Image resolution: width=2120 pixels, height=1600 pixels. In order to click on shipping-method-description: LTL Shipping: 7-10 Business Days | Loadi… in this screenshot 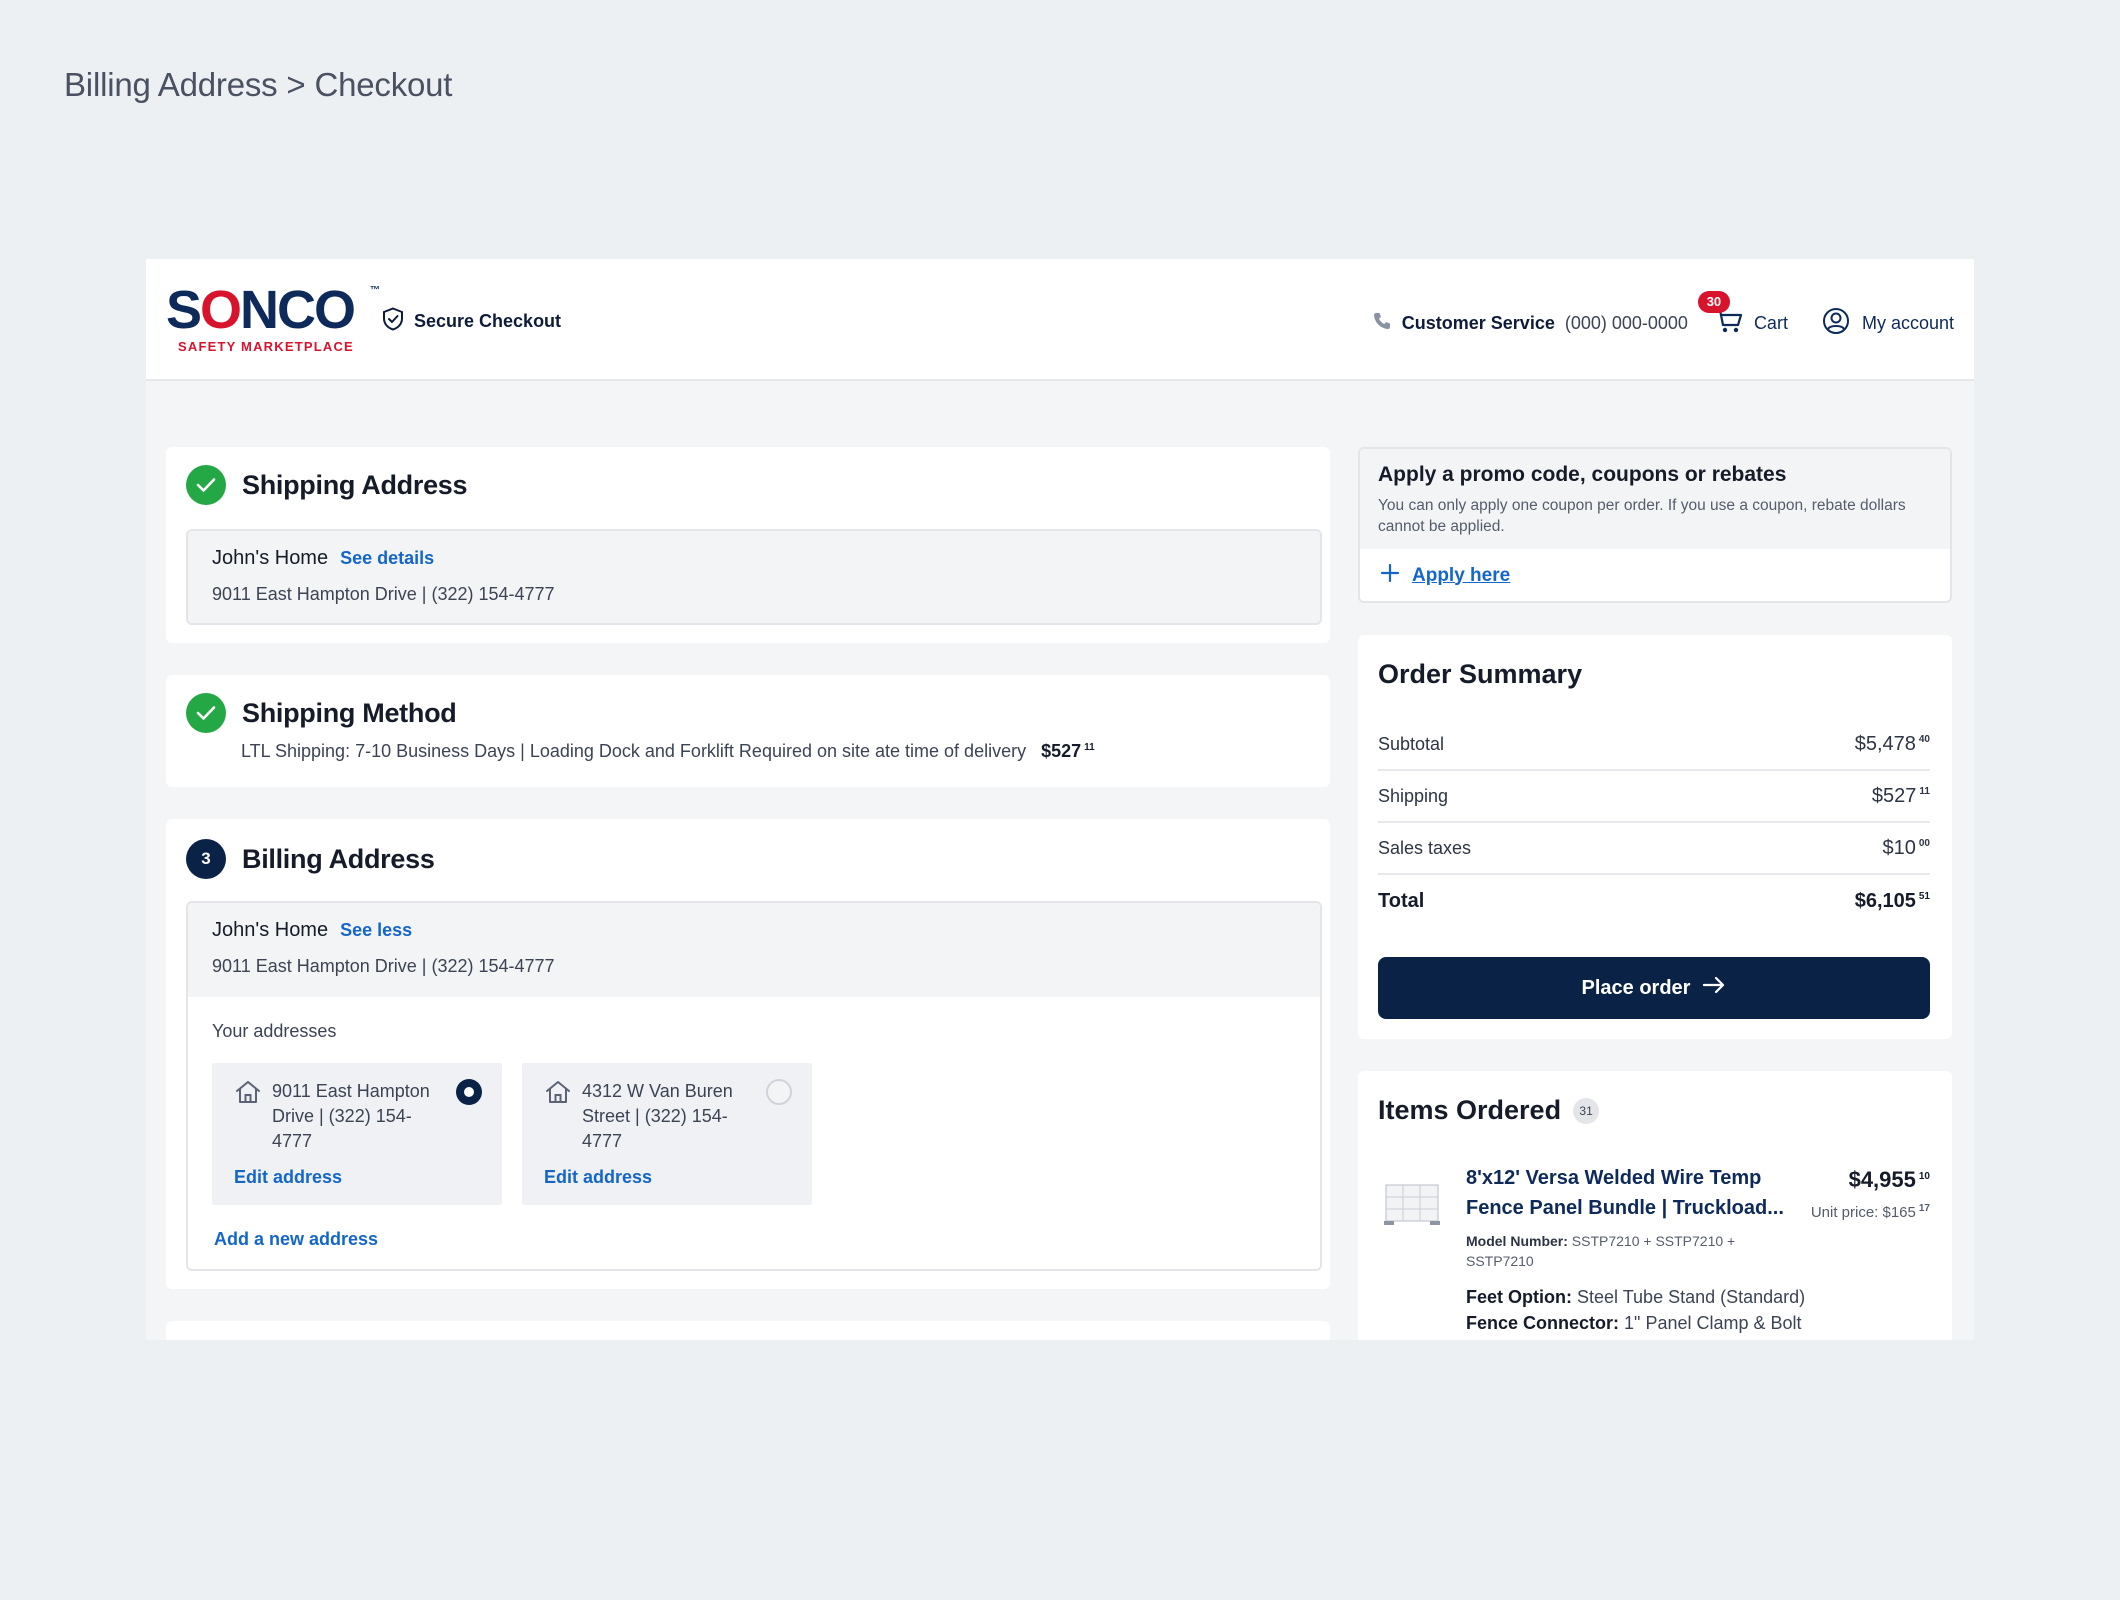, I will do `click(634, 751)`.